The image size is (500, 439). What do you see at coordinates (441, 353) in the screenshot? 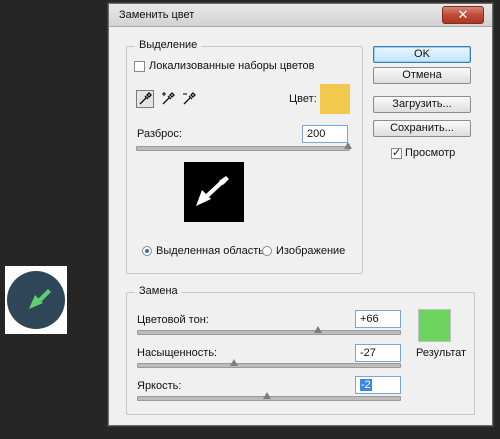
I see `result-label: Результат` at bounding box center [441, 353].